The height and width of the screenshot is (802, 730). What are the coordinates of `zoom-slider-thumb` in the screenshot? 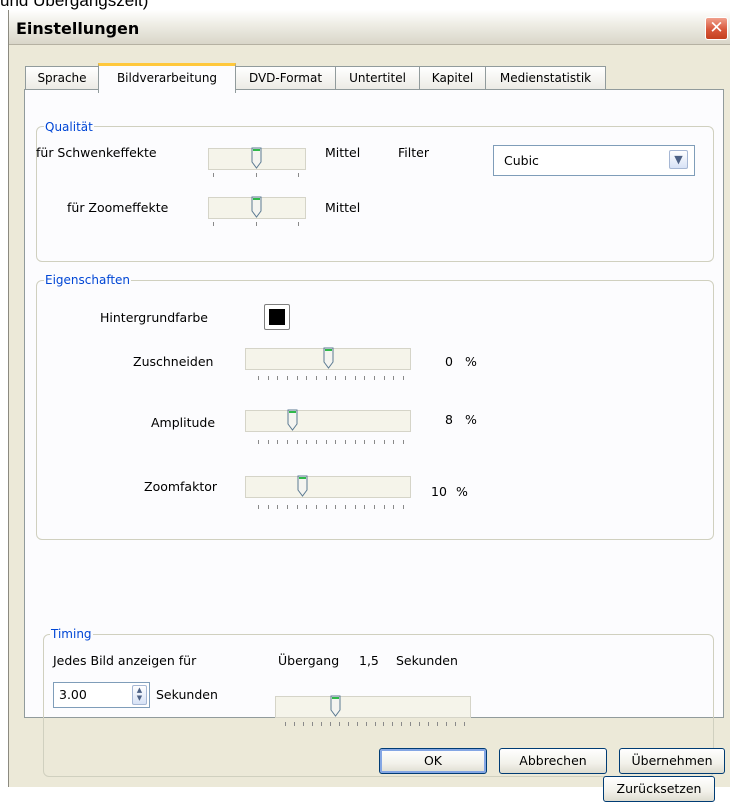 It's located at (256, 207).